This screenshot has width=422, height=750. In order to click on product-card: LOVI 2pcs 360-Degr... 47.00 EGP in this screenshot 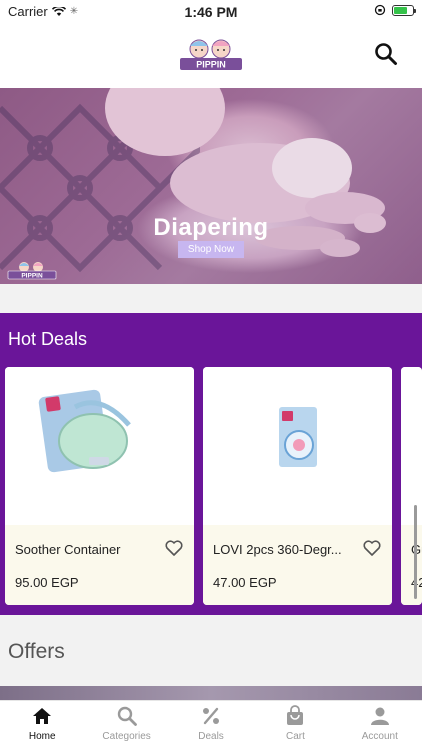, I will do `click(297, 486)`.